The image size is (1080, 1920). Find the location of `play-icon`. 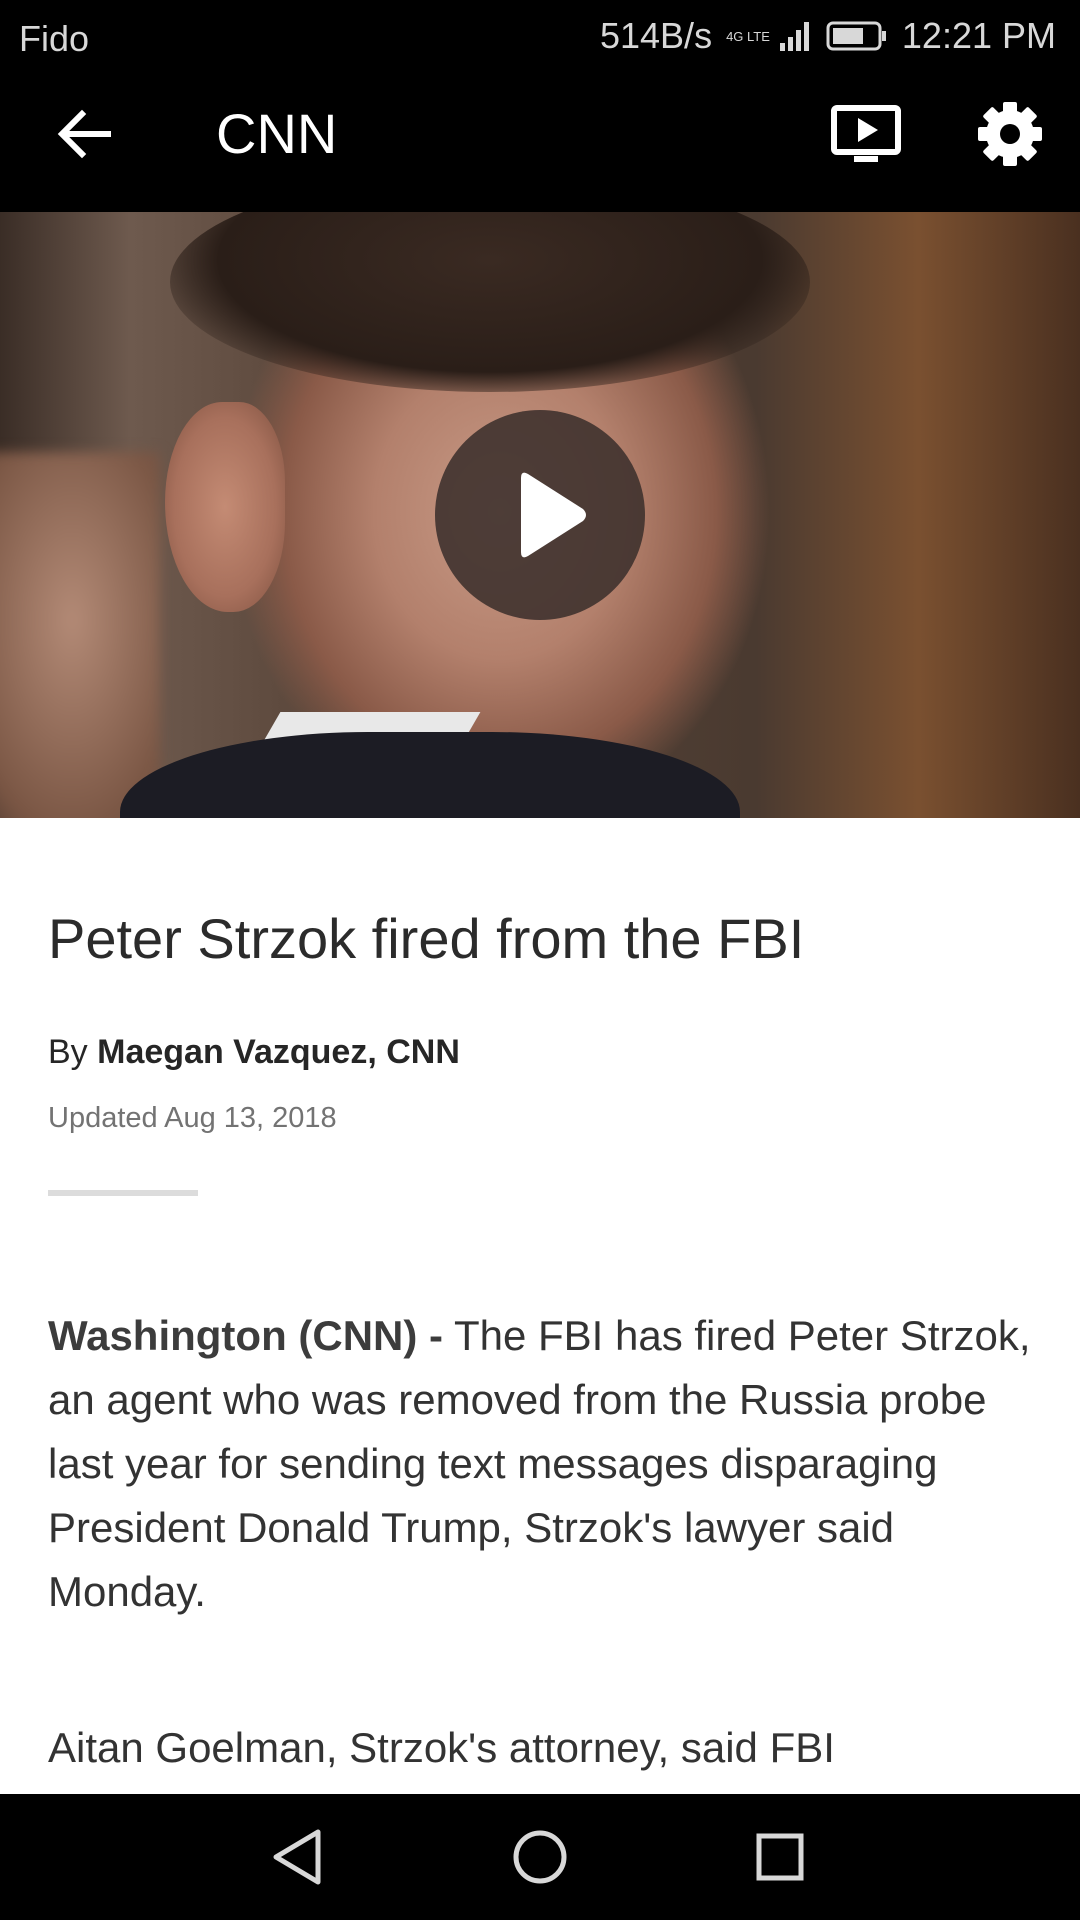

play-icon is located at coordinates (553, 515).